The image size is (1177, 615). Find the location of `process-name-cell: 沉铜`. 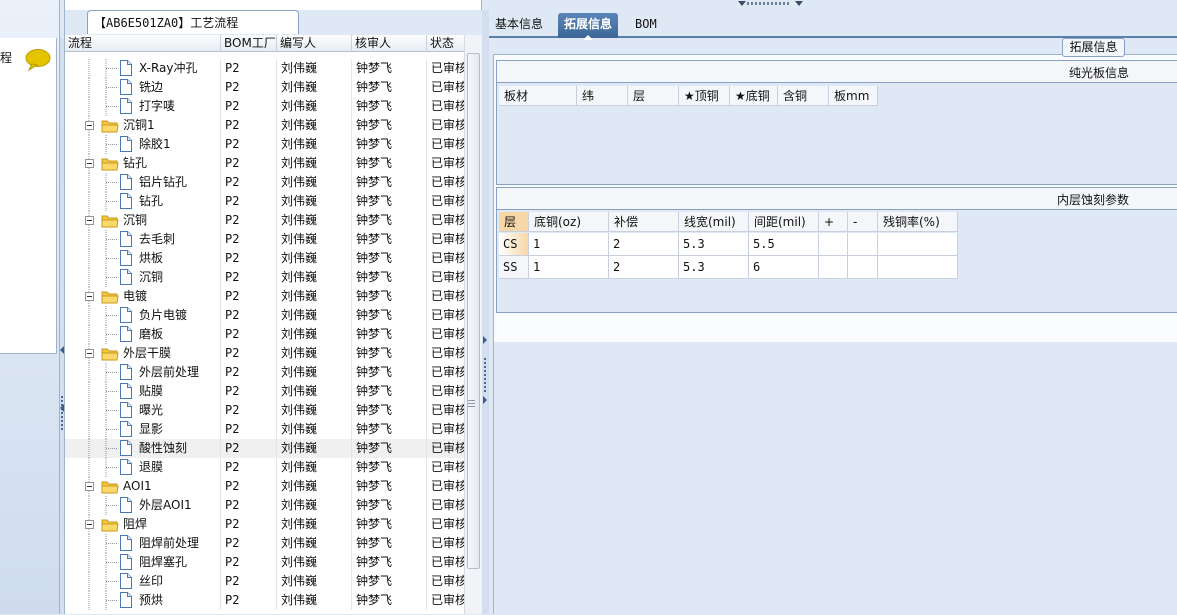

process-name-cell: 沉铜 is located at coordinates (143, 220).